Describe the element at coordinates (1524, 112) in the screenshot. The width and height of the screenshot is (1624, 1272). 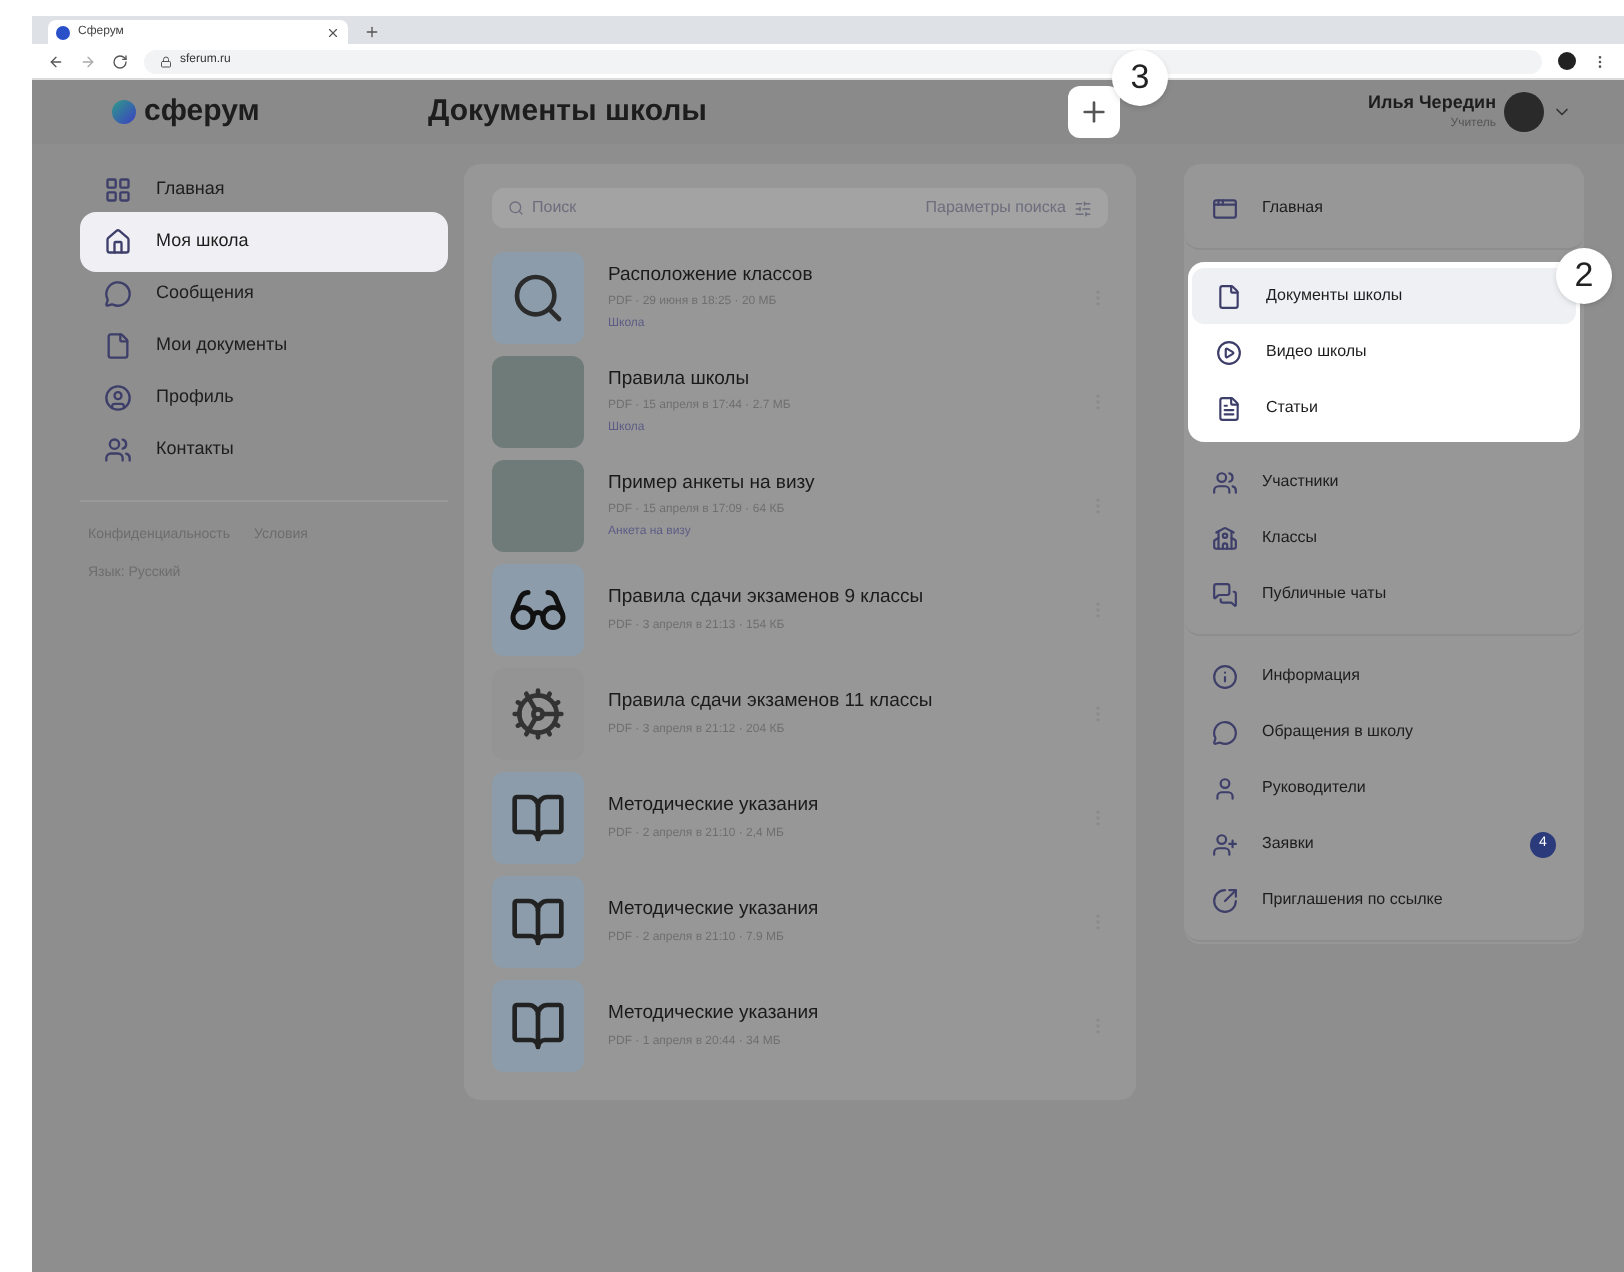
I see `avatar` at that location.